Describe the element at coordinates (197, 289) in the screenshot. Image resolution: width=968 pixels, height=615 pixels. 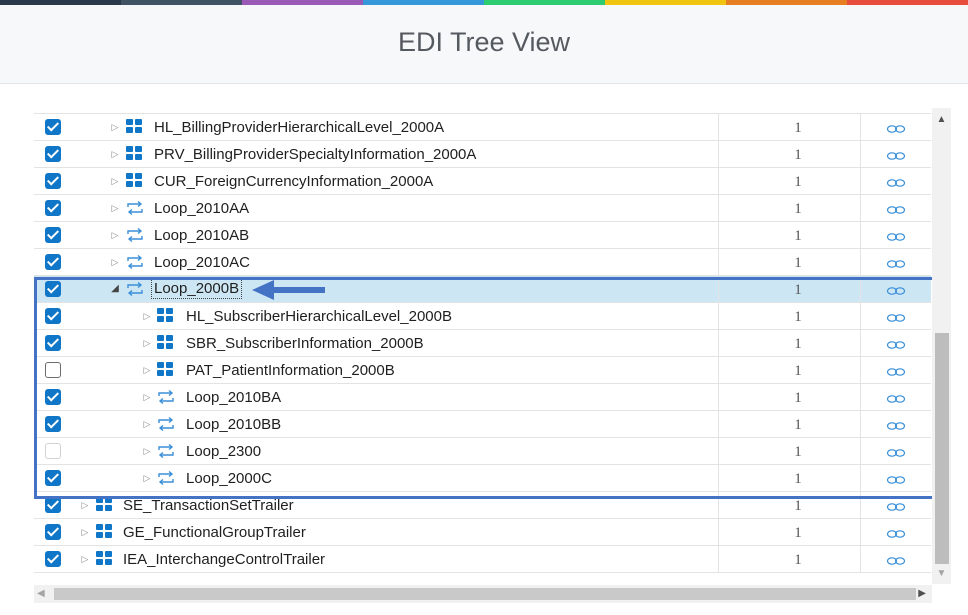
I see `tree-node-label: Loop_2000B` at that location.